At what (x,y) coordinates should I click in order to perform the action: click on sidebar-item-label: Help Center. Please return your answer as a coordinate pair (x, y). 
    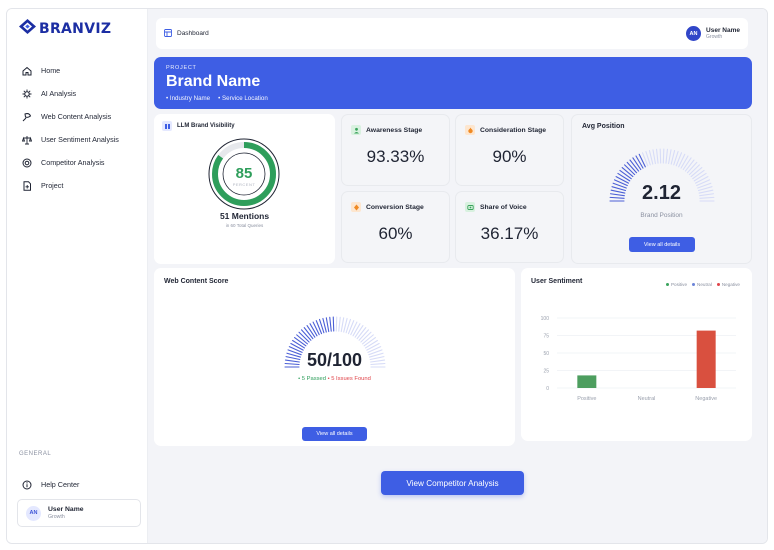
    Looking at the image, I should click on (60, 484).